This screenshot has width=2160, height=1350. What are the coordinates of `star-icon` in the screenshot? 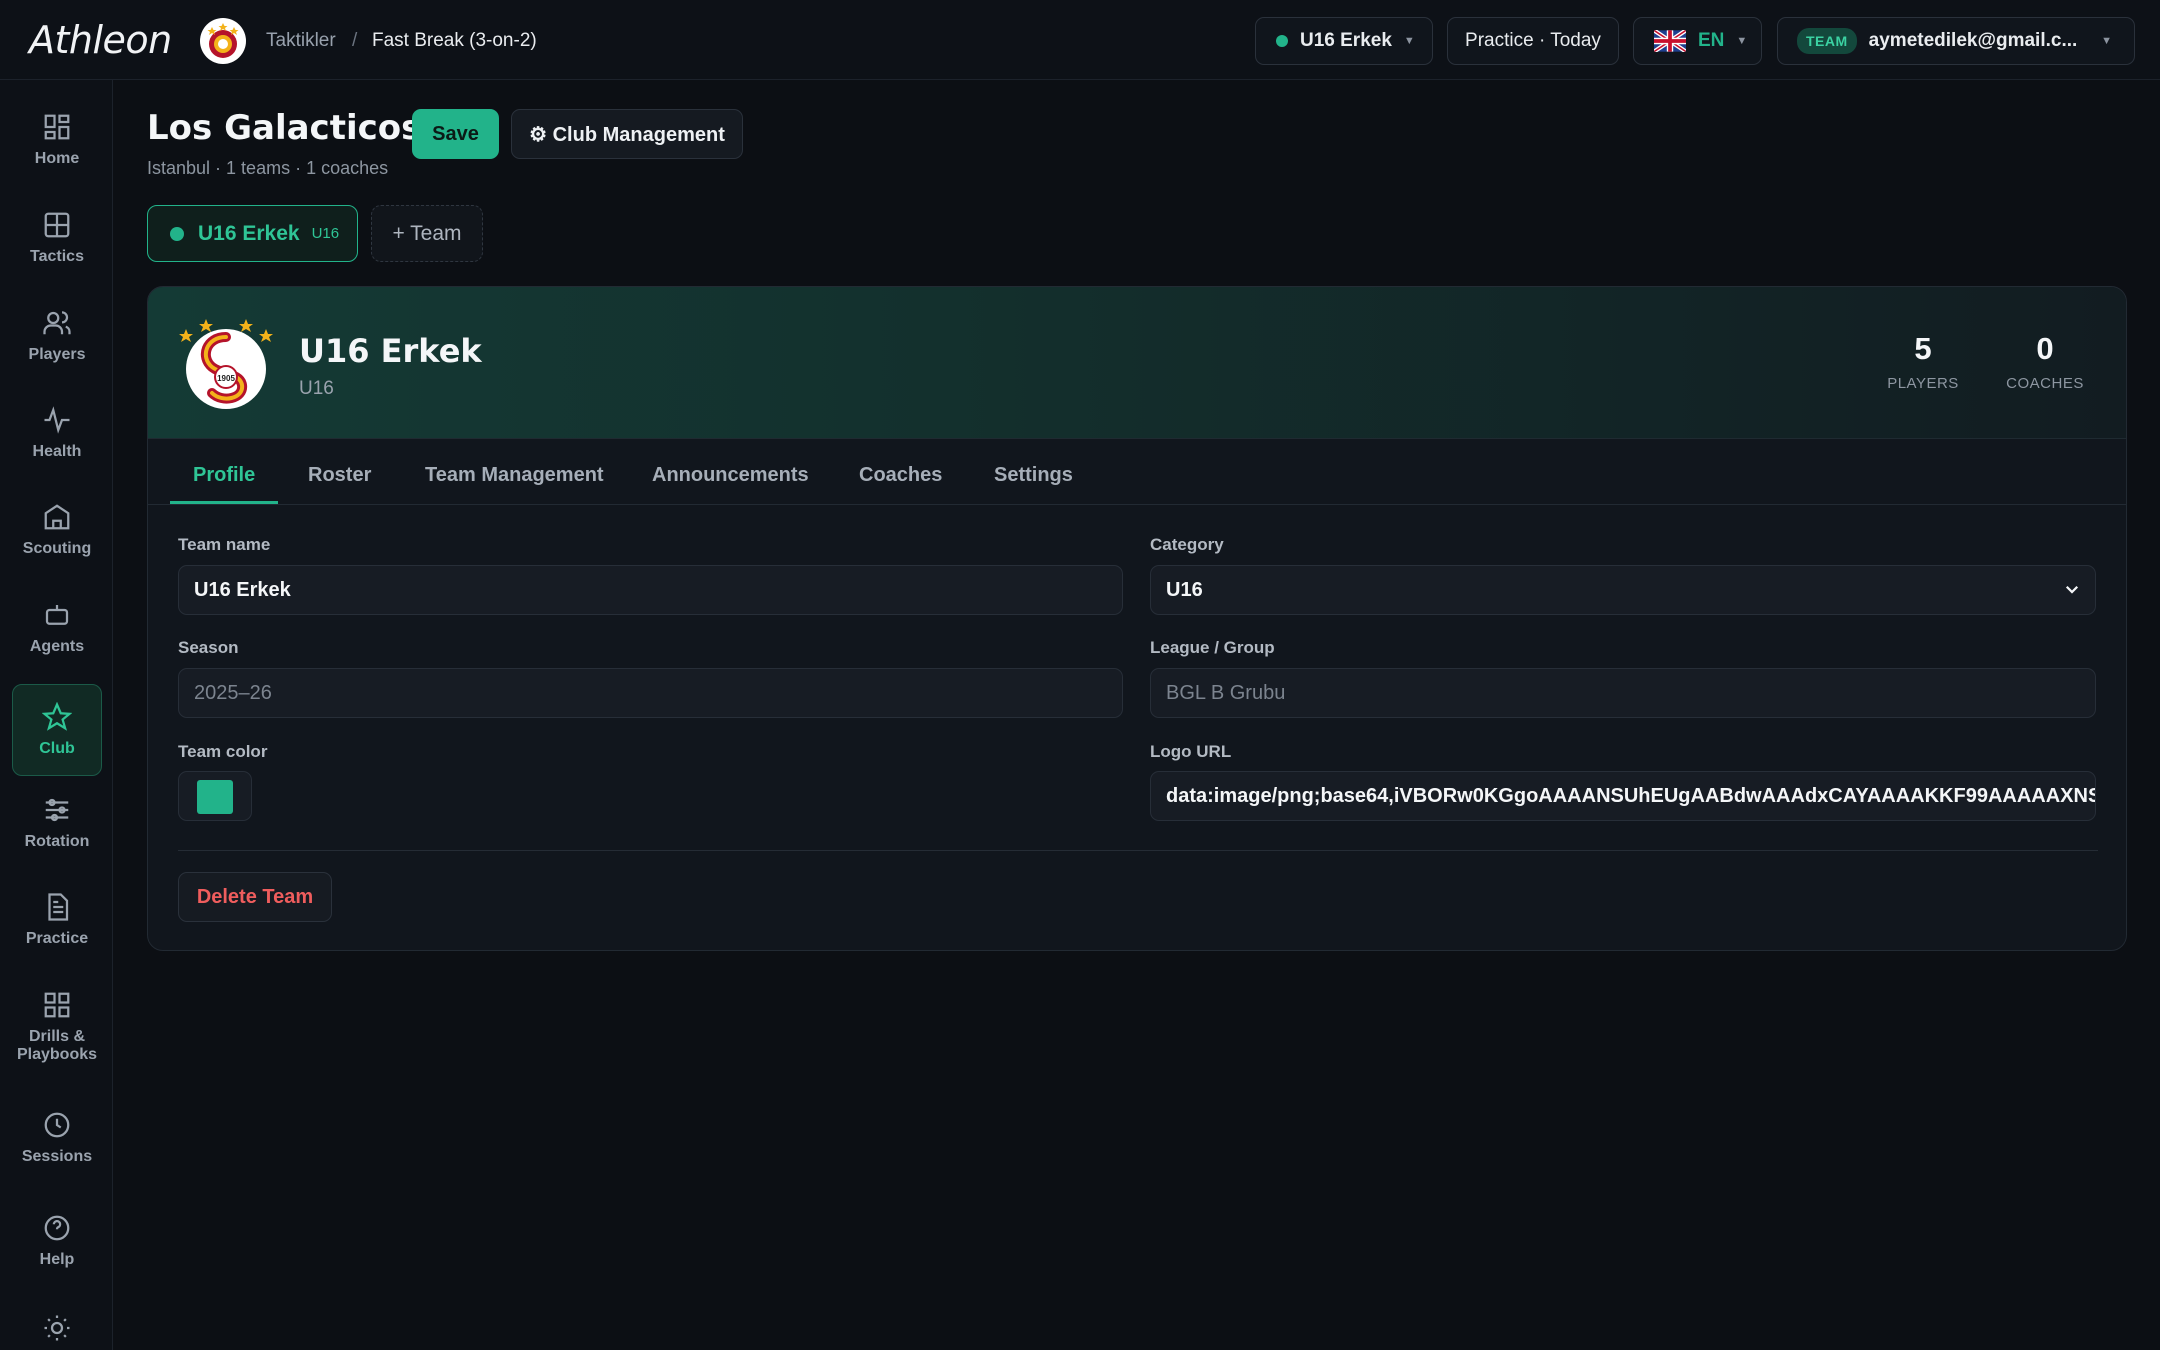 It's located at (57, 716).